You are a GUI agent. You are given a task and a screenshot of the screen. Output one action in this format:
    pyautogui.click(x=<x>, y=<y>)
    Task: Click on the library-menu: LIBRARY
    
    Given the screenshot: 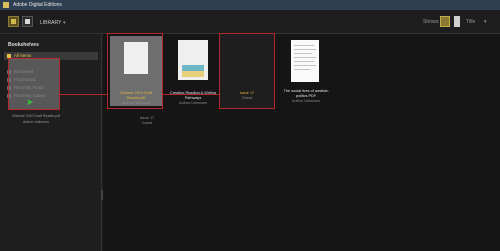 What is the action you would take?
    pyautogui.click(x=50, y=23)
    